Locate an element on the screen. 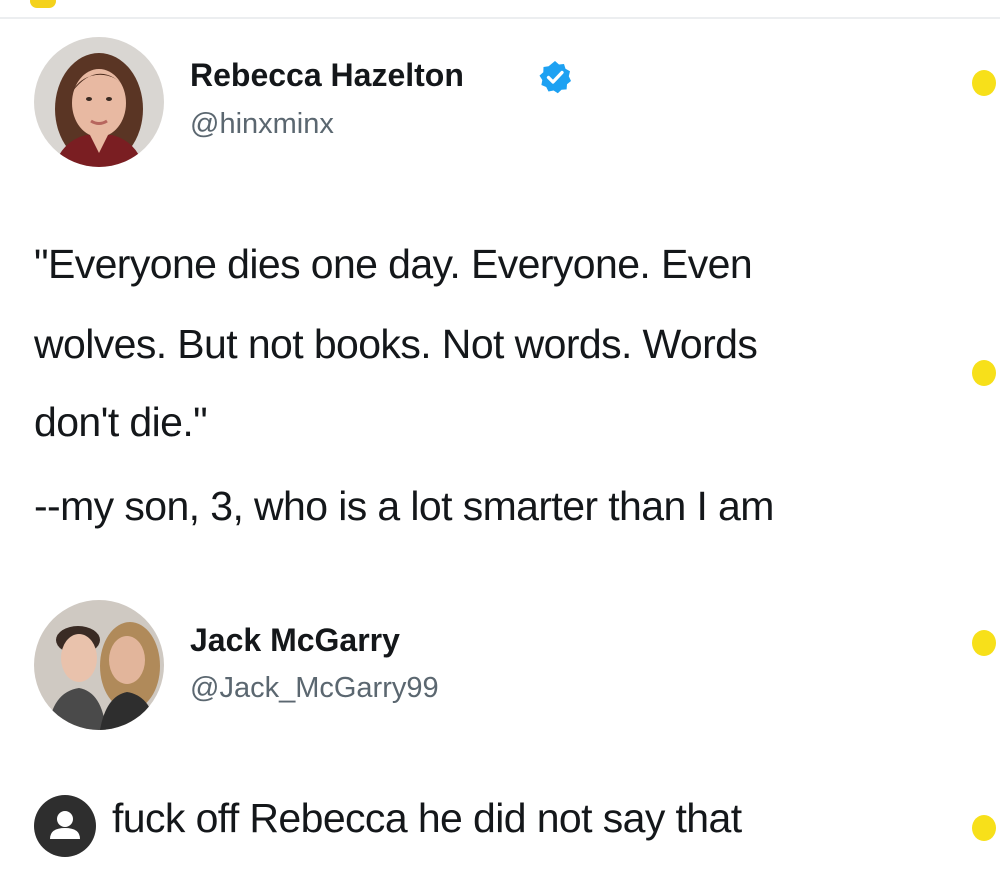 The width and height of the screenshot is (1000, 888). jack-avatar is located at coordinates (99, 665).